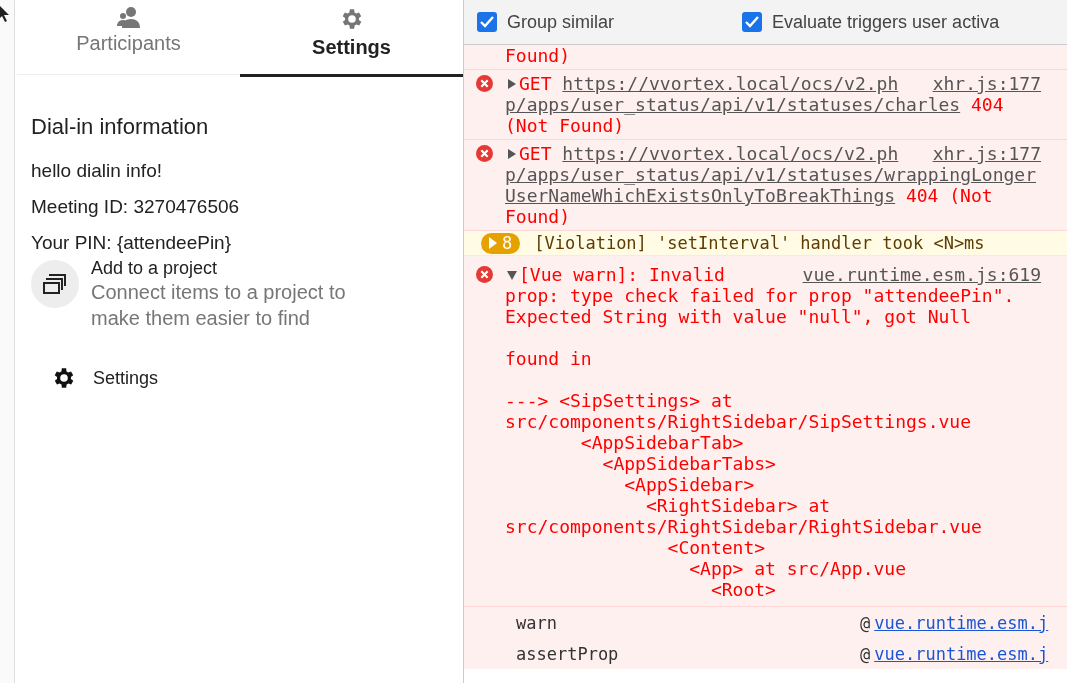 This screenshot has height=683, width=1067. I want to click on console-message: Found), so click(538, 55).